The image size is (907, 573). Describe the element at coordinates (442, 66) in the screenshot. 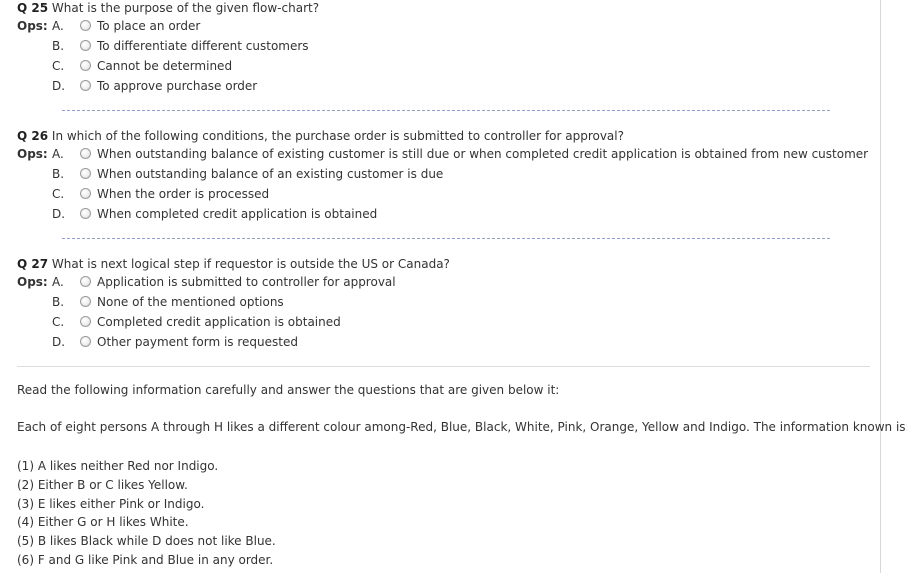

I see `option-row-c: C. Cannot be determined` at that location.